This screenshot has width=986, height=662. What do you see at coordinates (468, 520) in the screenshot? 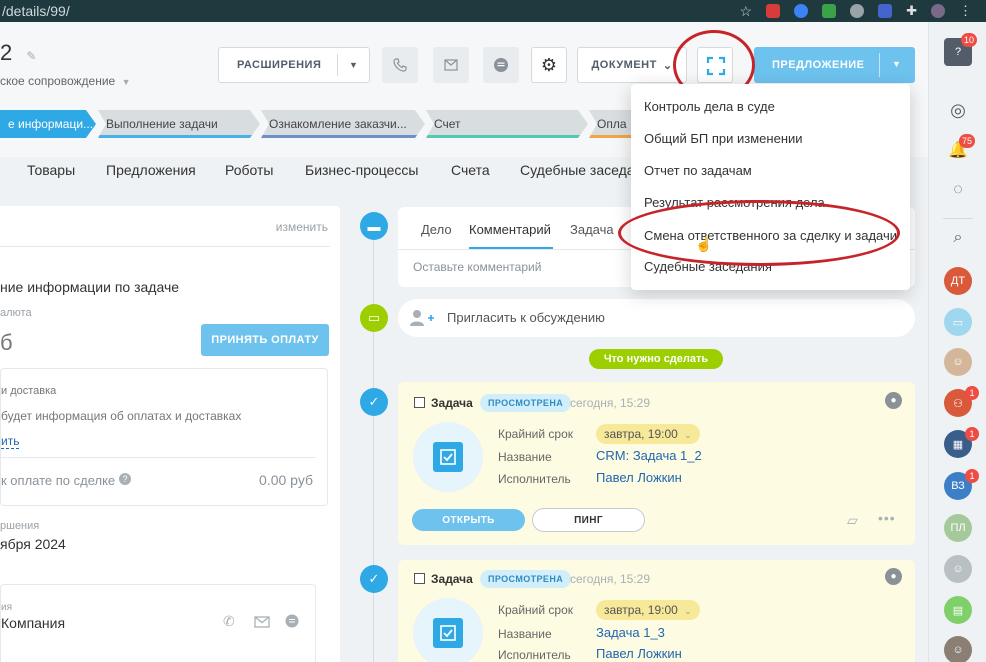
I see `open-task-button: ОТКРЫТЬ` at bounding box center [468, 520].